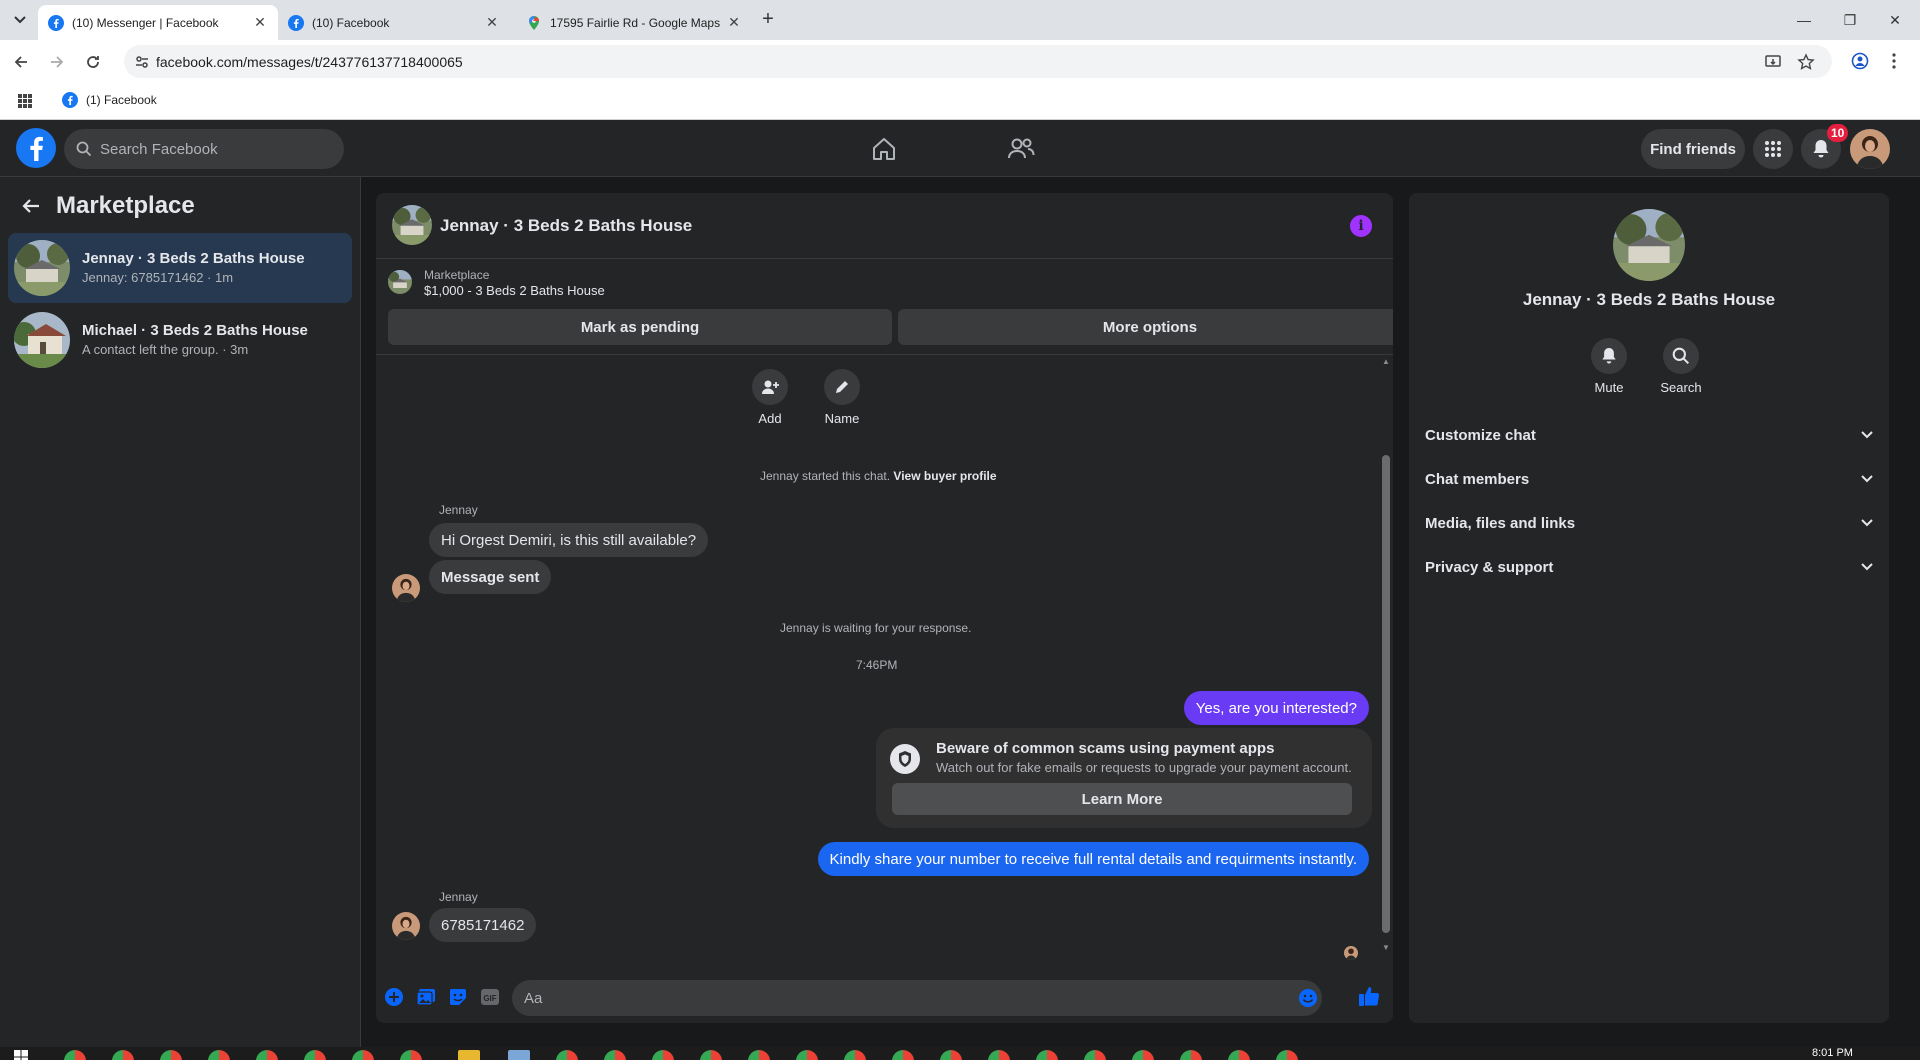 Image resolution: width=1920 pixels, height=1060 pixels. I want to click on scroll-up-icon: ▲, so click(1386, 361).